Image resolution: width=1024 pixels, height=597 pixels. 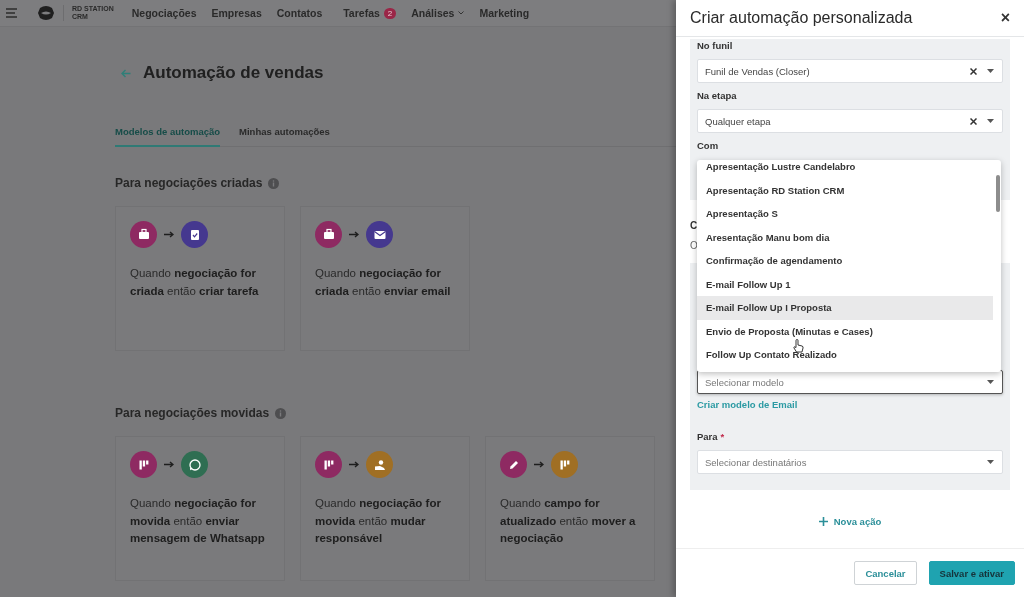 What do you see at coordinates (801, 18) in the screenshot?
I see `drawer-title: Criar automação personalizada` at bounding box center [801, 18].